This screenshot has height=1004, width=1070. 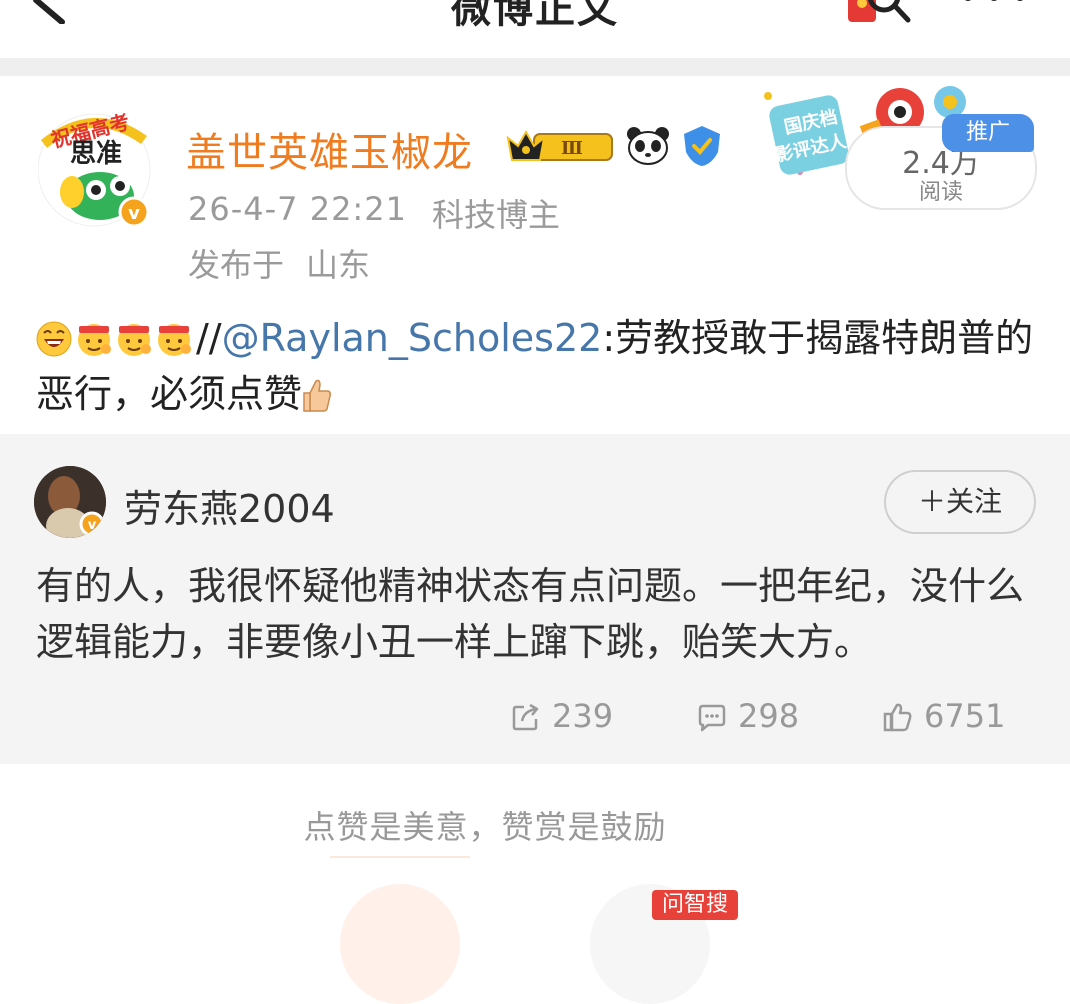 I want to click on like-count-button: 6751, so click(x=943, y=716).